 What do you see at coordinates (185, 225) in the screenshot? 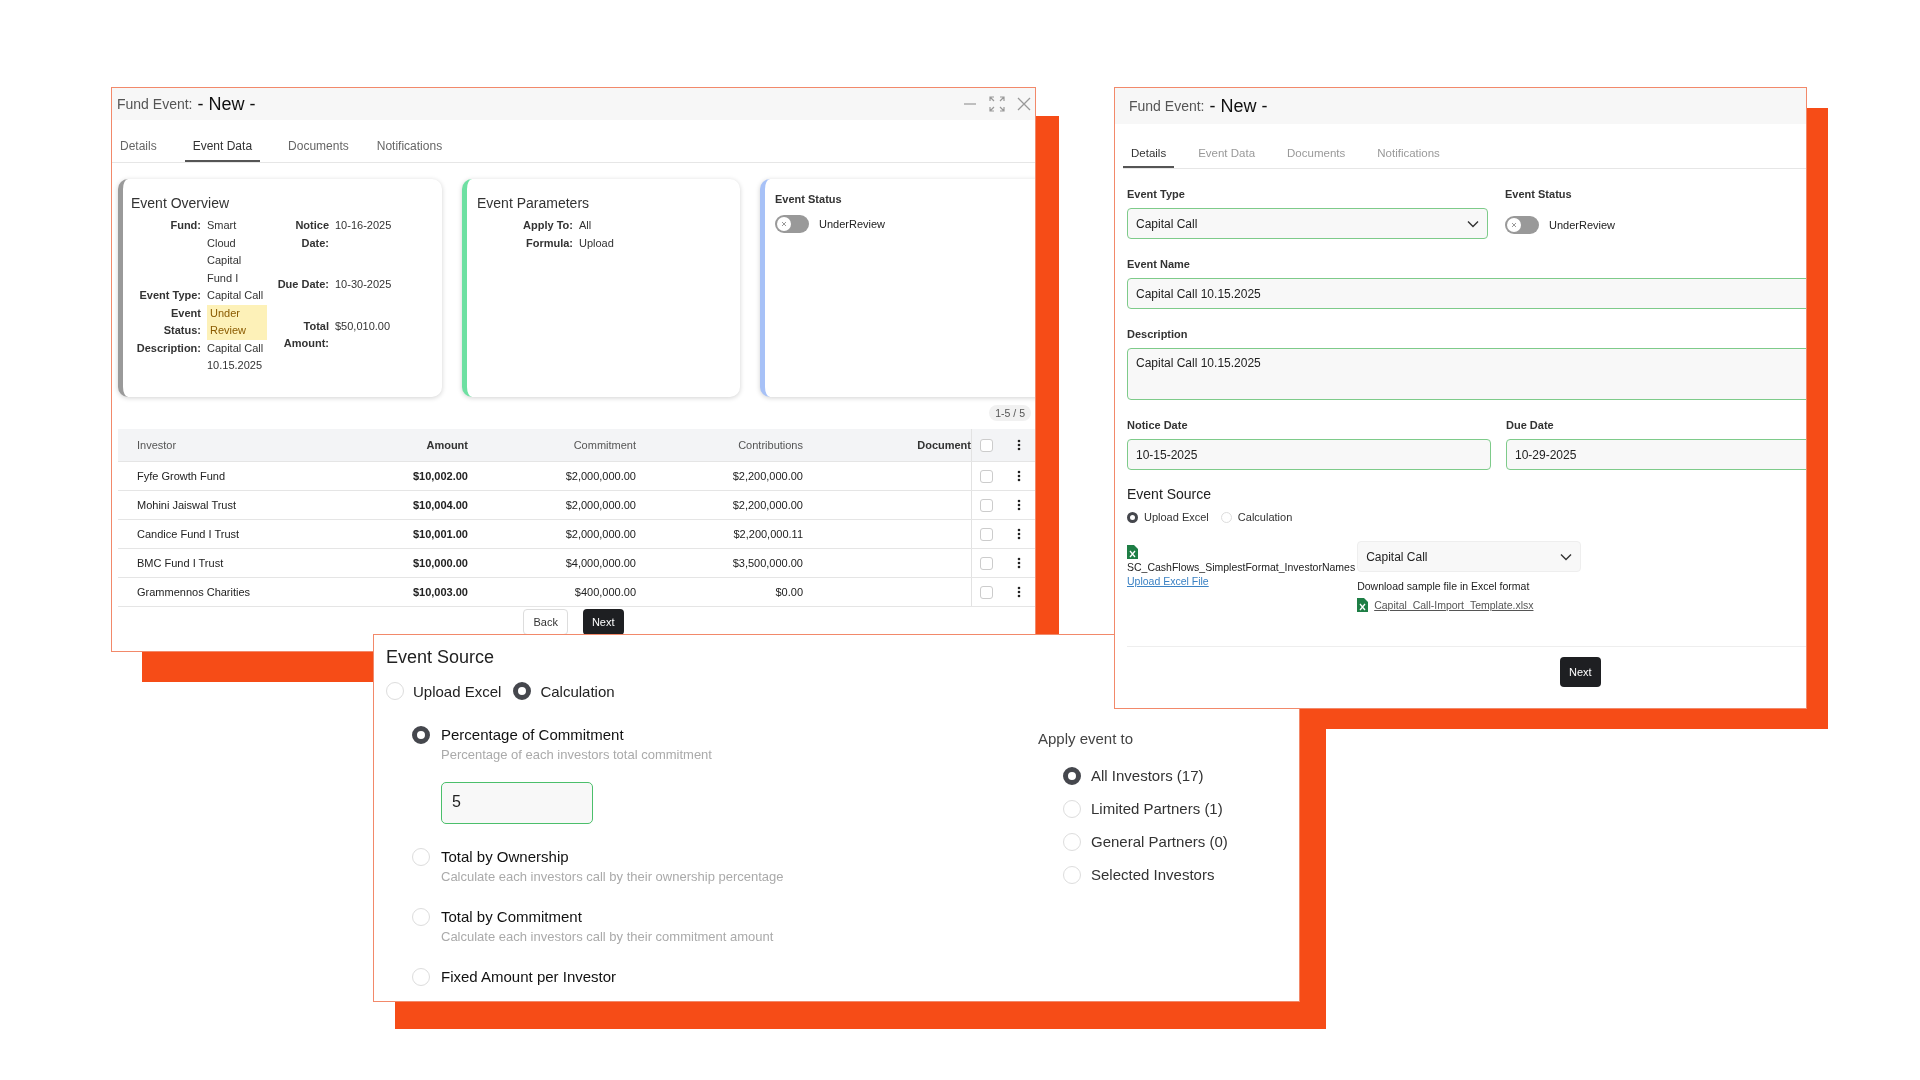
I see `field-label: Fund:` at bounding box center [185, 225].